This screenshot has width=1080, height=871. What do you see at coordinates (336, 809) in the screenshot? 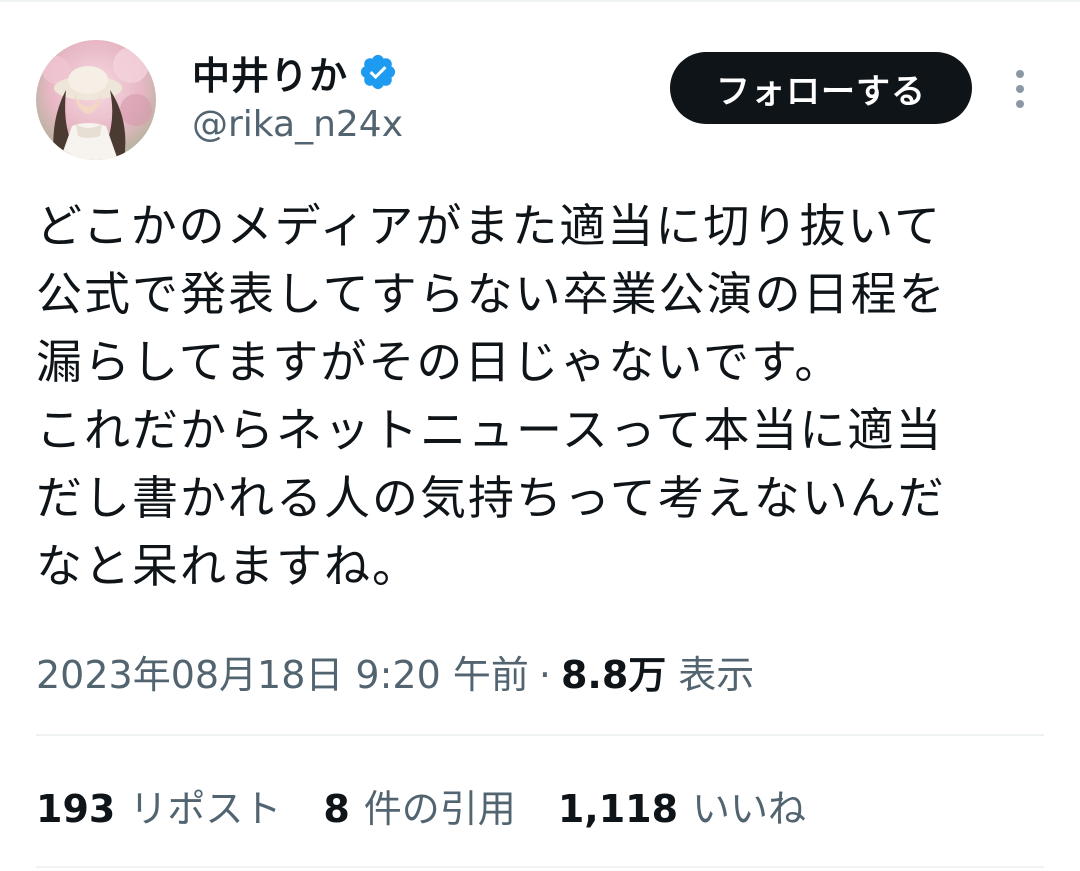
I see `quote-count: 8` at bounding box center [336, 809].